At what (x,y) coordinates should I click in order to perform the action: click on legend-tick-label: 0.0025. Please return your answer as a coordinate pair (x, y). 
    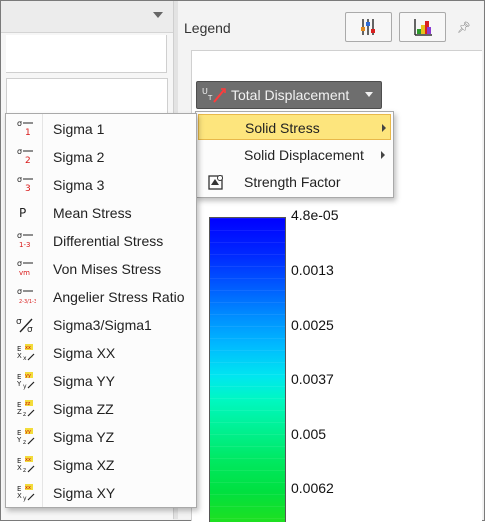
    Looking at the image, I should click on (312, 325).